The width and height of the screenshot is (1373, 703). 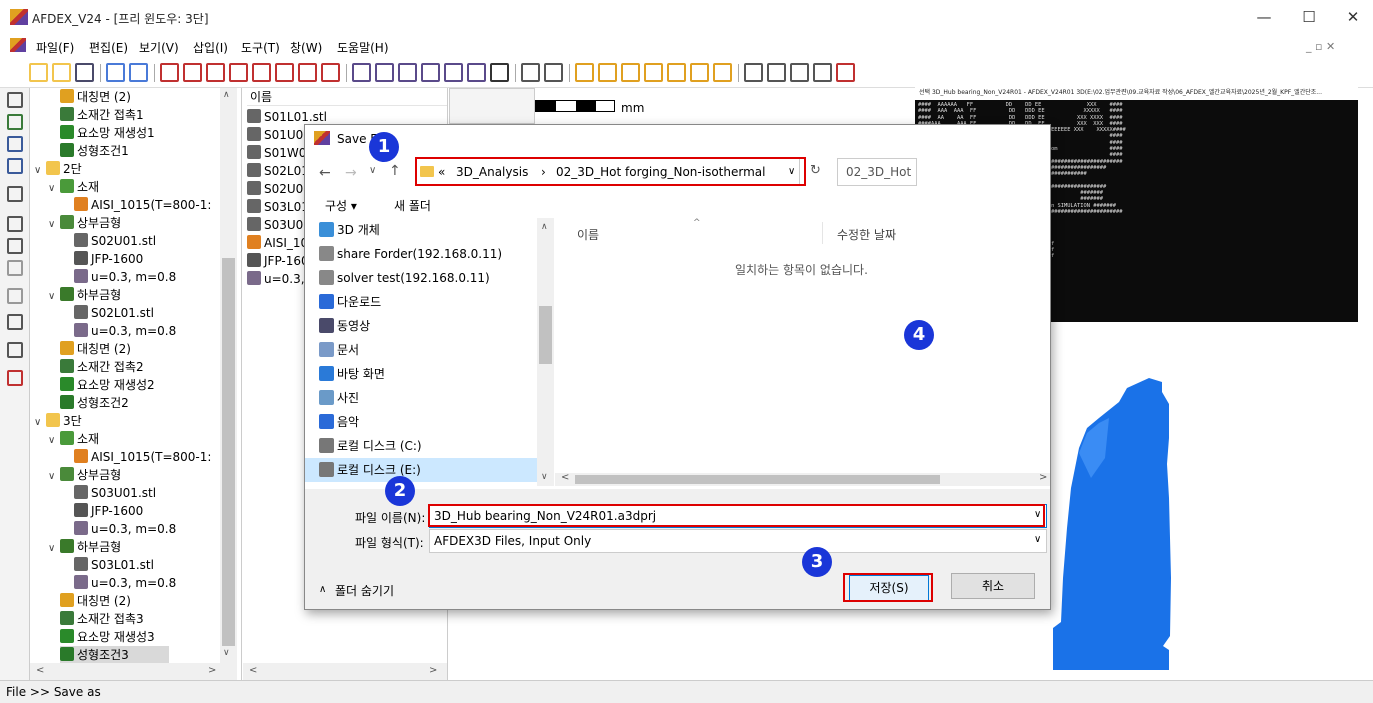 What do you see at coordinates (102, 115) in the screenshot?
I see `tree-item: 소재간 접촉1` at bounding box center [102, 115].